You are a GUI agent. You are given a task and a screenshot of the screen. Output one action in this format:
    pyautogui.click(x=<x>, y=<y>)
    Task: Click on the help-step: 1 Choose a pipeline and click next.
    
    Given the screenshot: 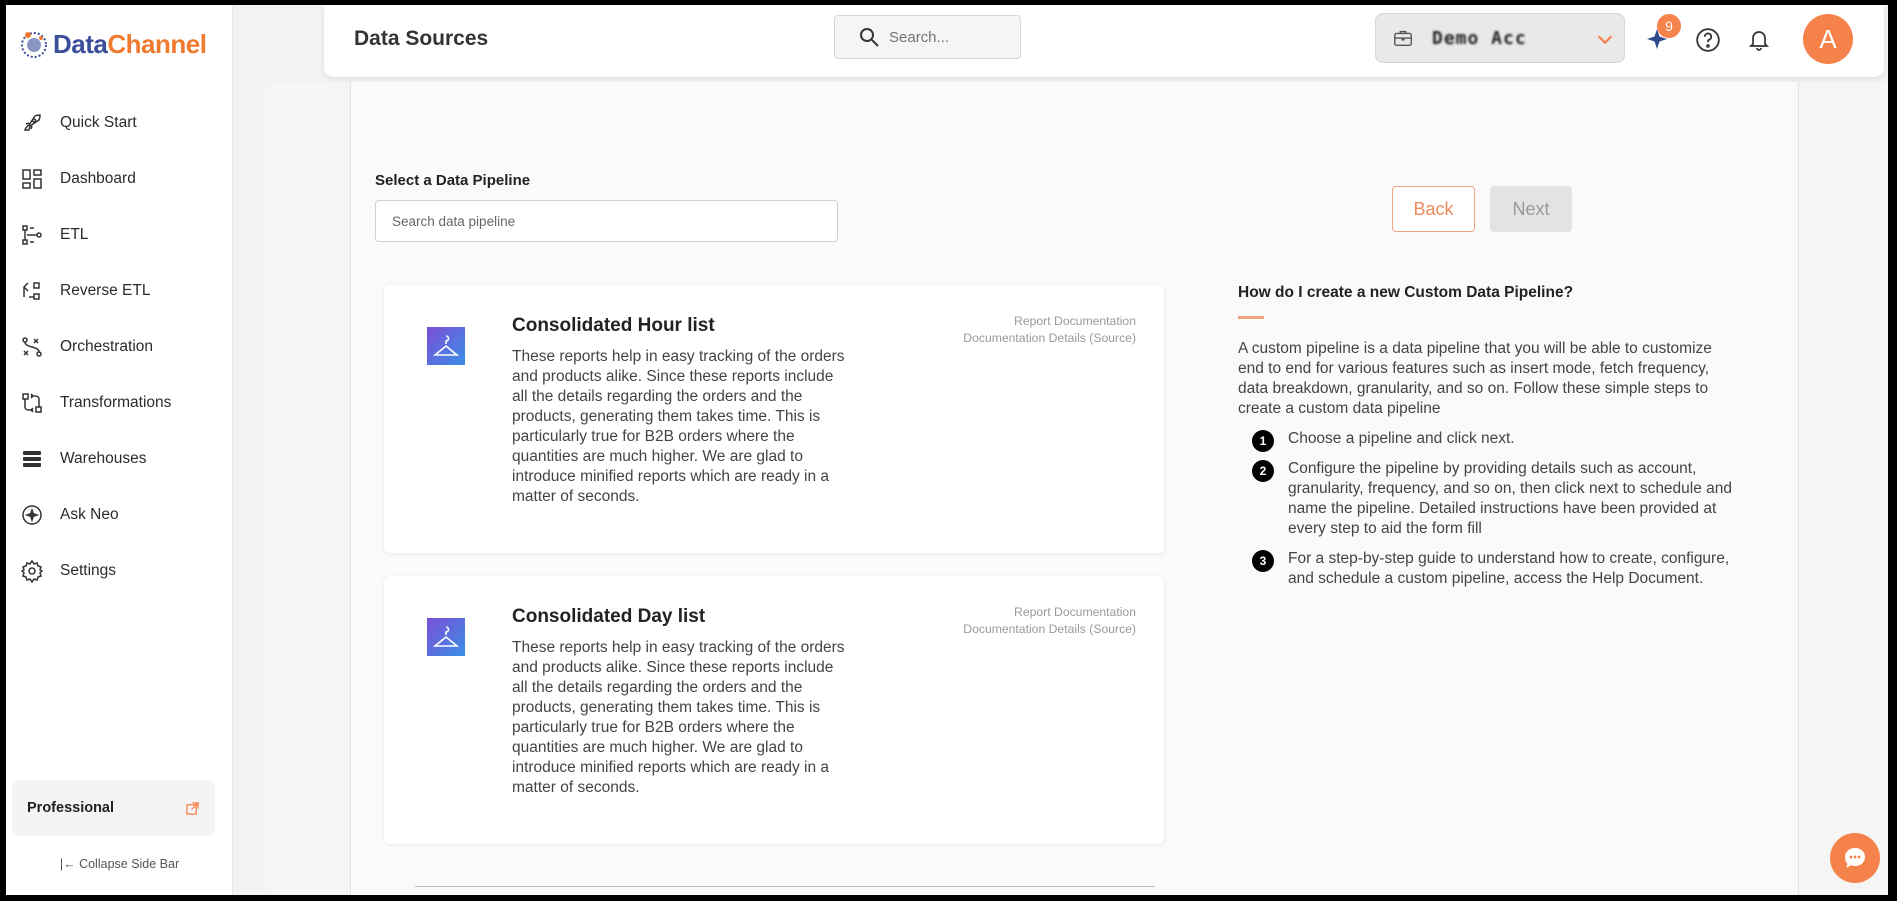 What is the action you would take?
    pyautogui.click(x=1488, y=440)
    